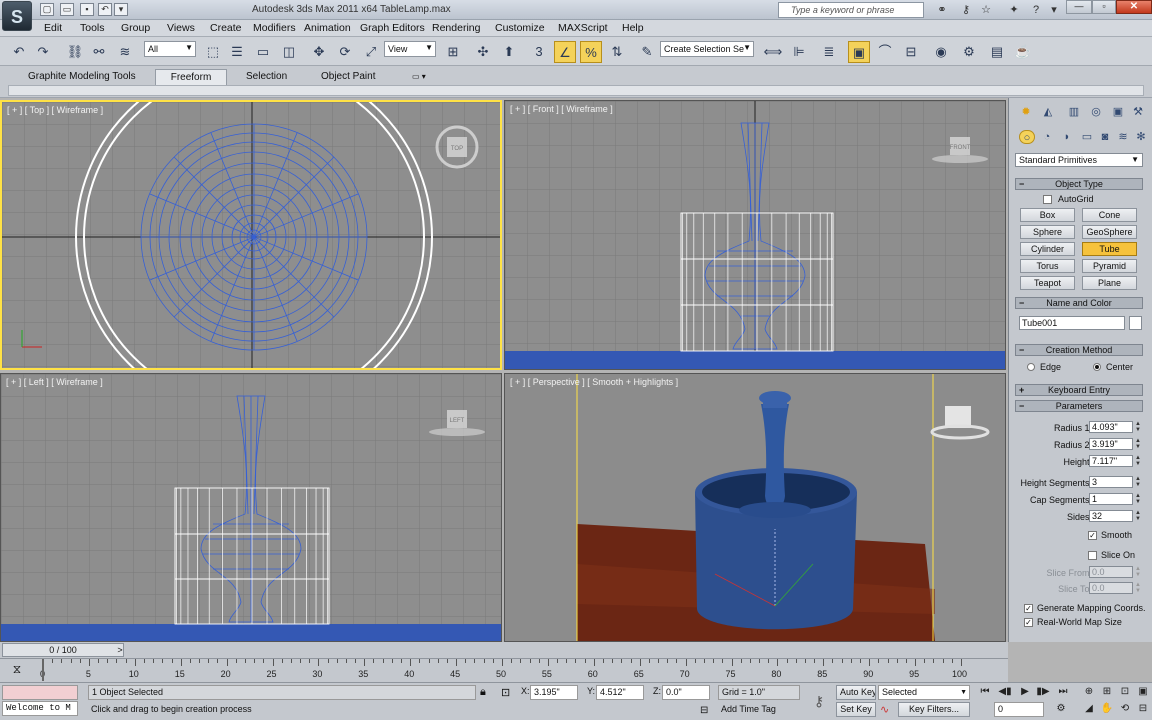  I want to click on time-slider-thumb: 0 / 100, so click(63, 650).